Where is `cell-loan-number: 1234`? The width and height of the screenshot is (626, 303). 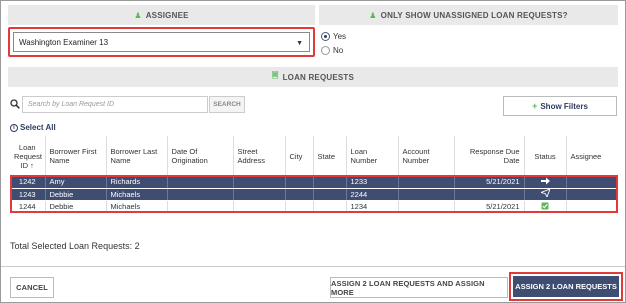 cell-loan-number: 1234 is located at coordinates (371, 206).